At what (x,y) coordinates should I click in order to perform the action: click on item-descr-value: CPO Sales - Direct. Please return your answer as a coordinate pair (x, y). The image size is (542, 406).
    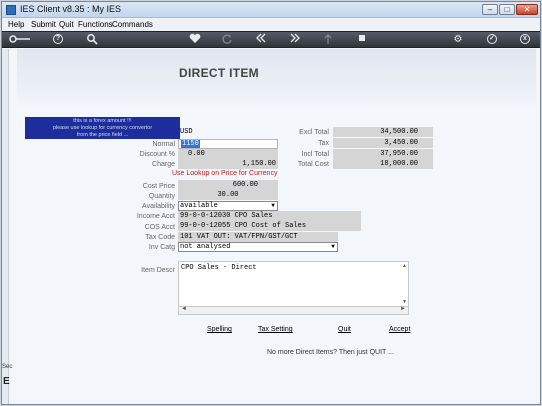
    Looking at the image, I should click on (219, 268).